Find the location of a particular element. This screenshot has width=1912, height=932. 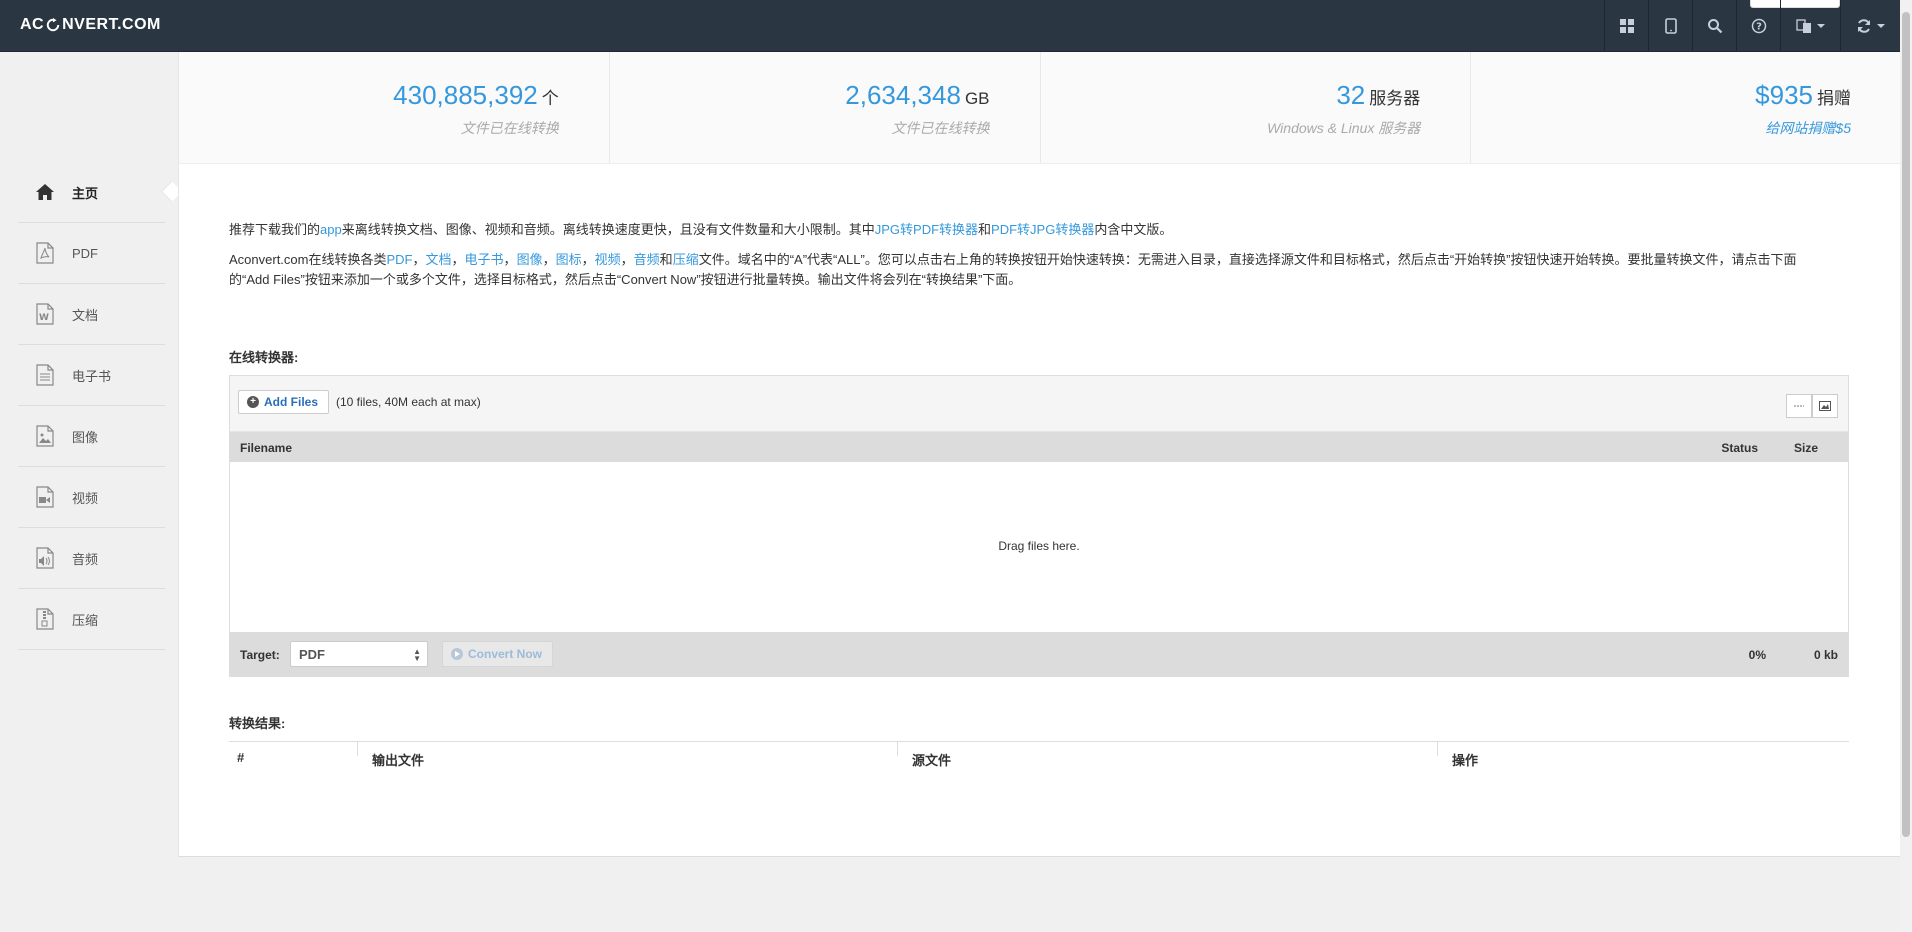

apps-grid-button is located at coordinates (1626, 26).